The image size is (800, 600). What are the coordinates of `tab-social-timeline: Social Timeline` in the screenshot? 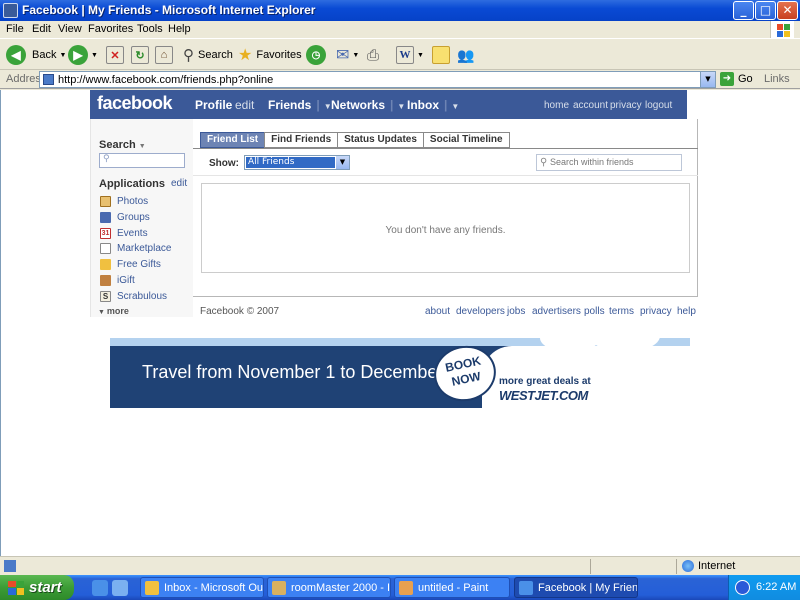 It's located at (466, 140).